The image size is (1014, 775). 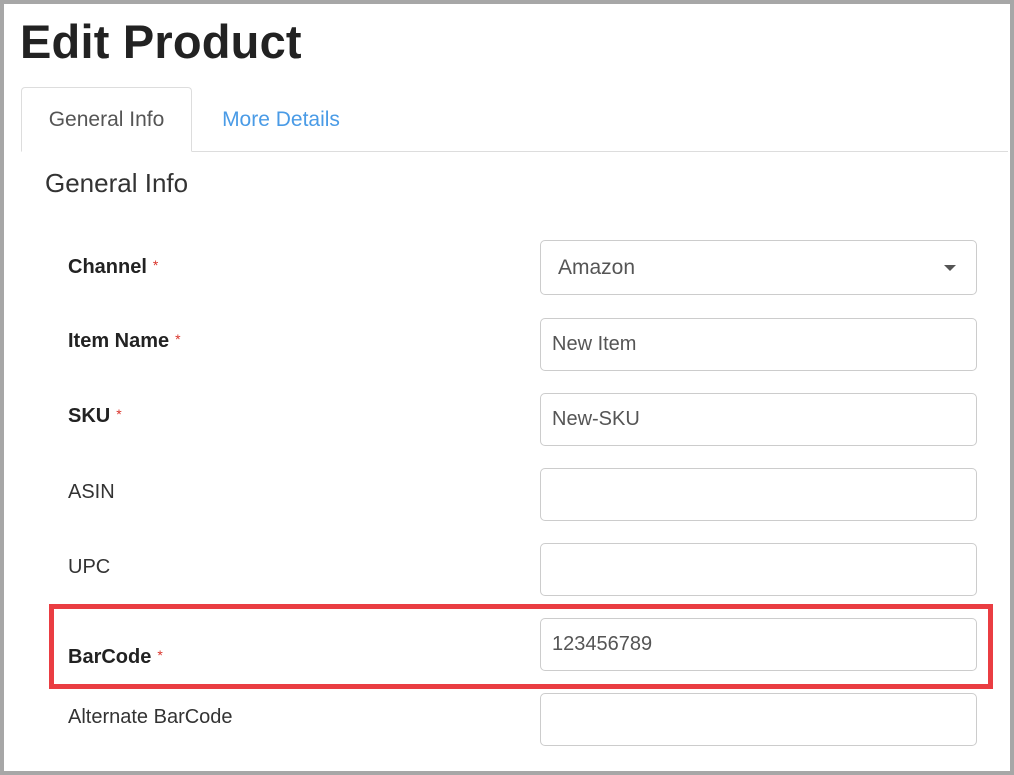 What do you see at coordinates (758, 644) in the screenshot?
I see `barcode-input` at bounding box center [758, 644].